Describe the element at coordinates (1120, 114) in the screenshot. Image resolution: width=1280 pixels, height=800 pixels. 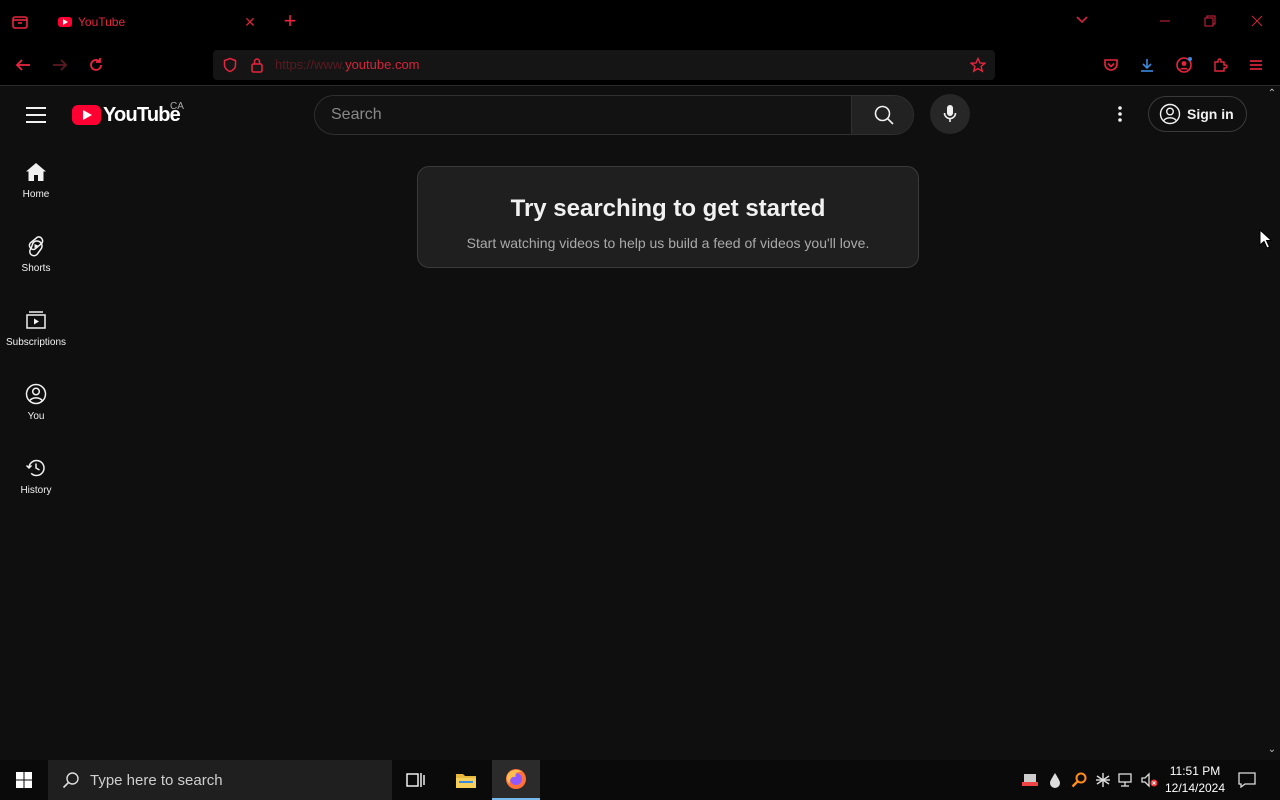
I see `settings-more-icon` at that location.